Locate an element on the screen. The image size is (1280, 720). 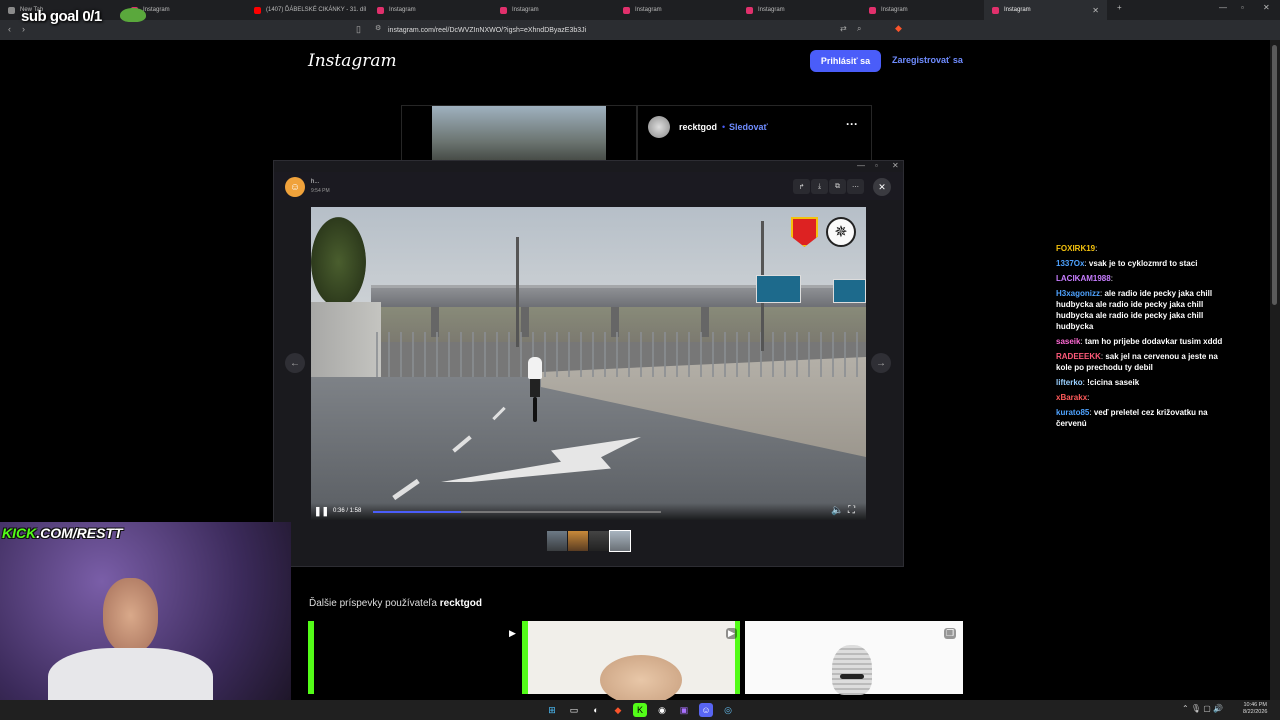
chat-username: LACIKAM1988 is located at coordinates (1083, 278).